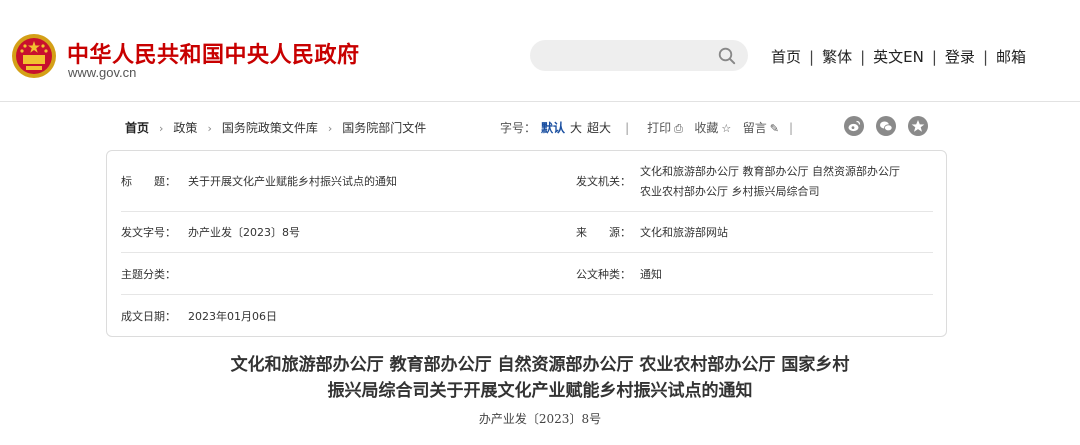 The height and width of the screenshot is (445, 1080). What do you see at coordinates (627, 55) in the screenshot?
I see `search-input` at bounding box center [627, 55].